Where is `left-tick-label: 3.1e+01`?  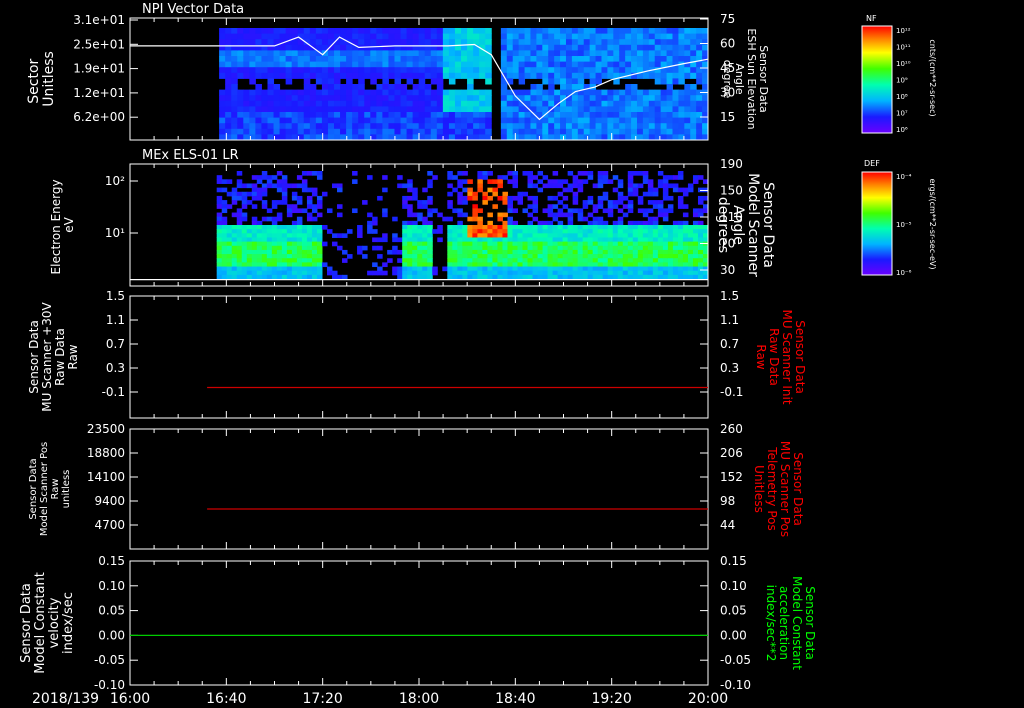 left-tick-label: 3.1e+01 is located at coordinates (99, 20).